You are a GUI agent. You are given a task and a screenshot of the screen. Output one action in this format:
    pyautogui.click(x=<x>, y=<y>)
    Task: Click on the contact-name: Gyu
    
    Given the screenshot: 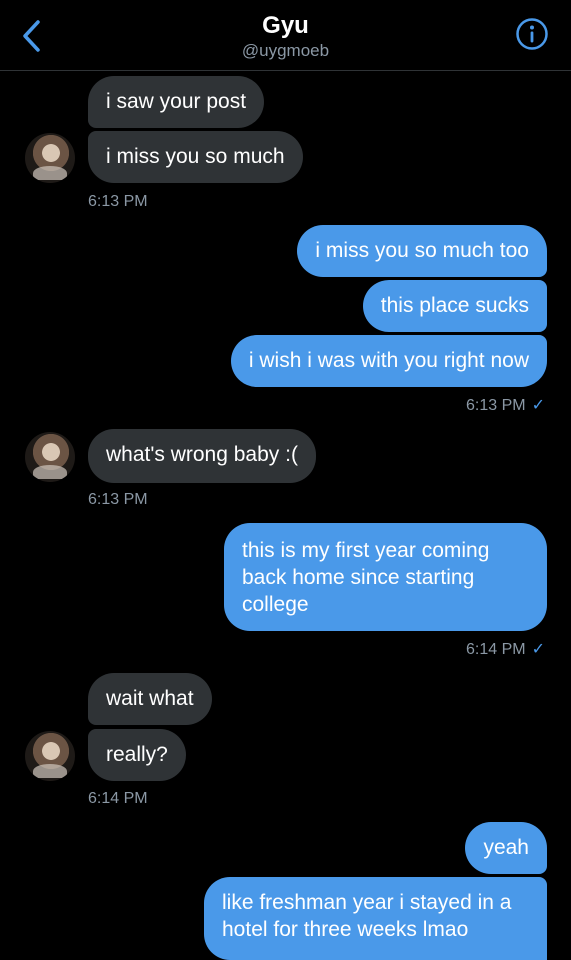 What is the action you would take?
    pyautogui.click(x=285, y=25)
    